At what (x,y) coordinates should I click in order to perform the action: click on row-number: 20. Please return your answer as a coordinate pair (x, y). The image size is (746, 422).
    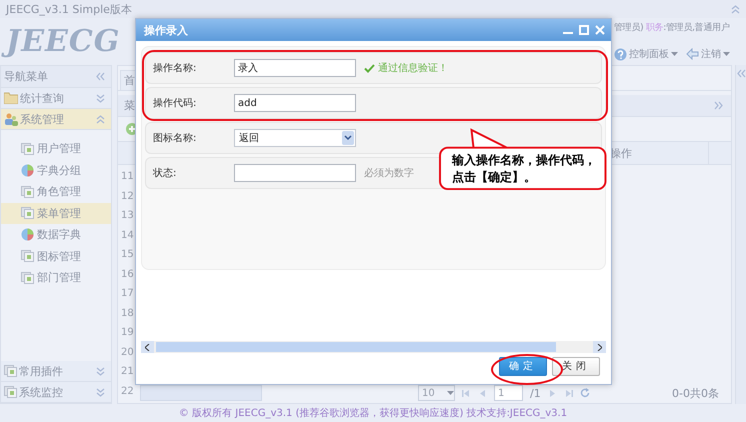
    Looking at the image, I should click on (127, 353).